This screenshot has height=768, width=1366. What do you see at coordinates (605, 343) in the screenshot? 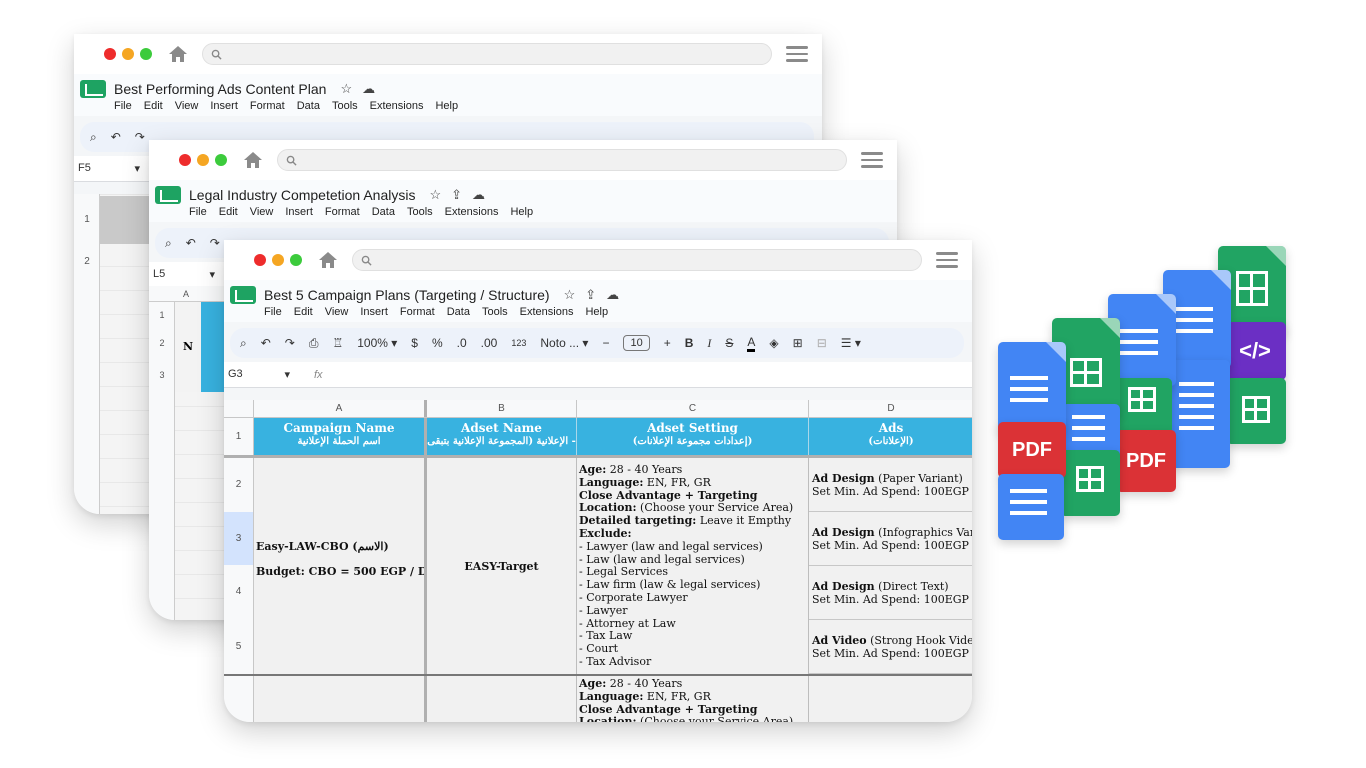
I see `decrease-font-icon: −` at bounding box center [605, 343].